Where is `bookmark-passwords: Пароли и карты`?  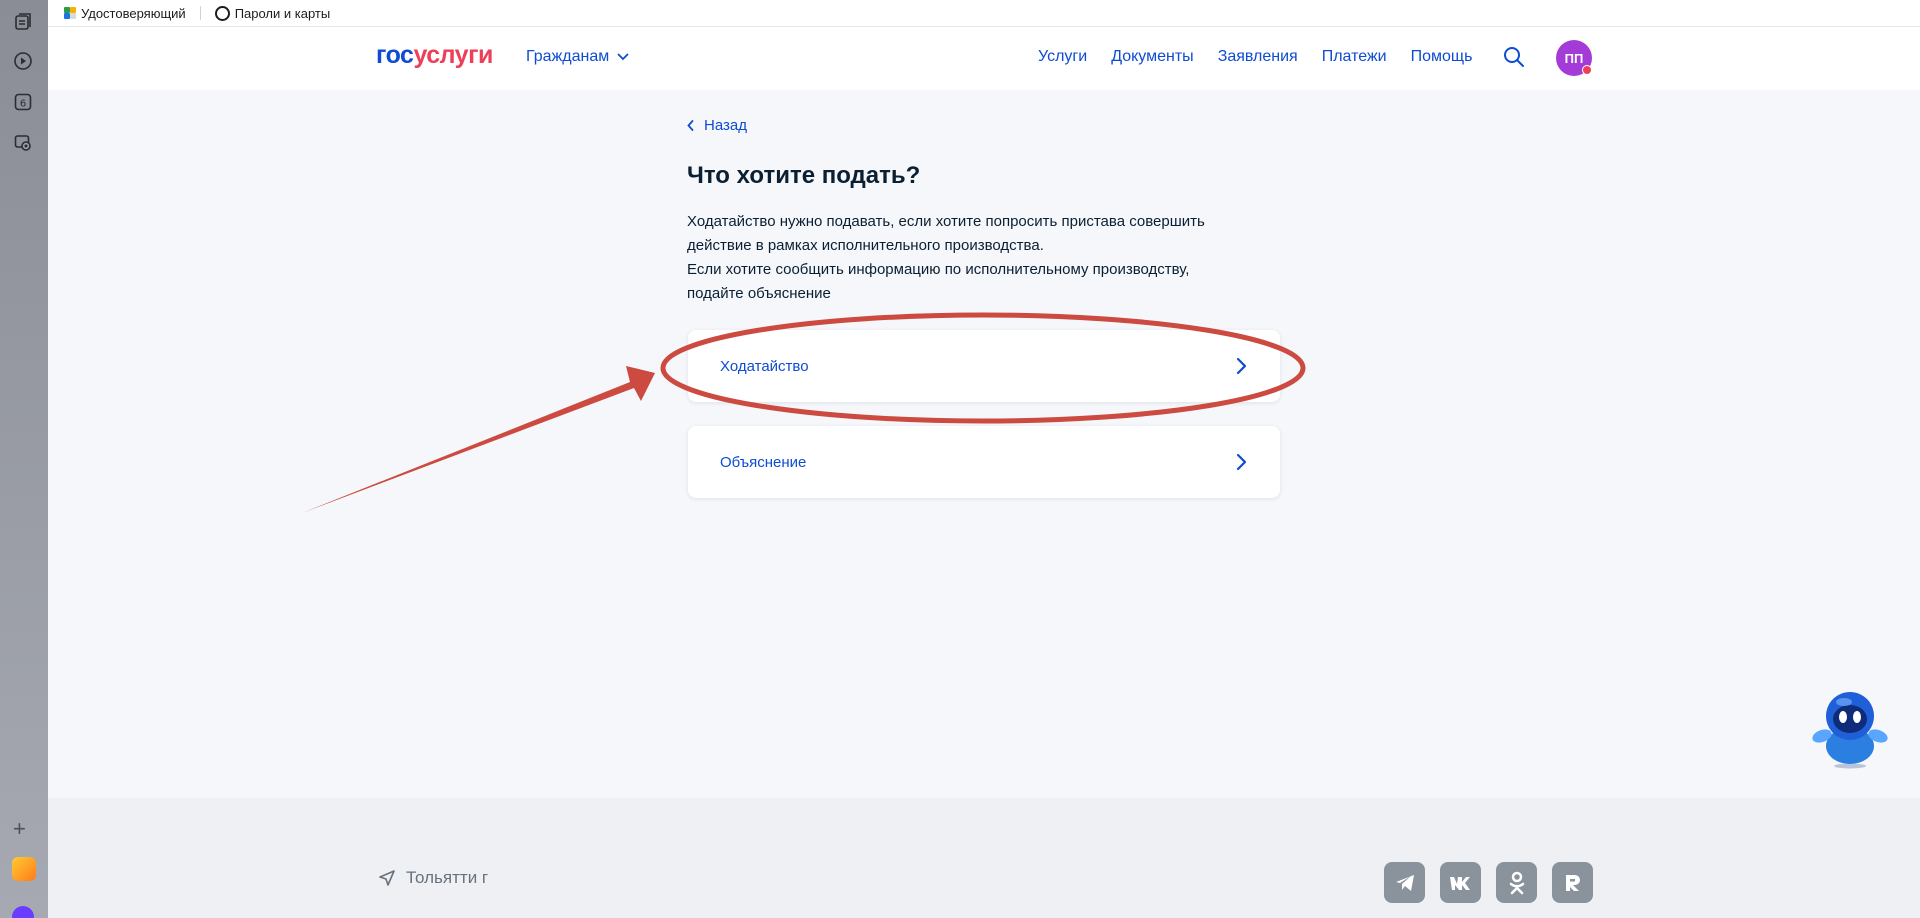
bookmark-passwords: Пароли и карты is located at coordinates (272, 13).